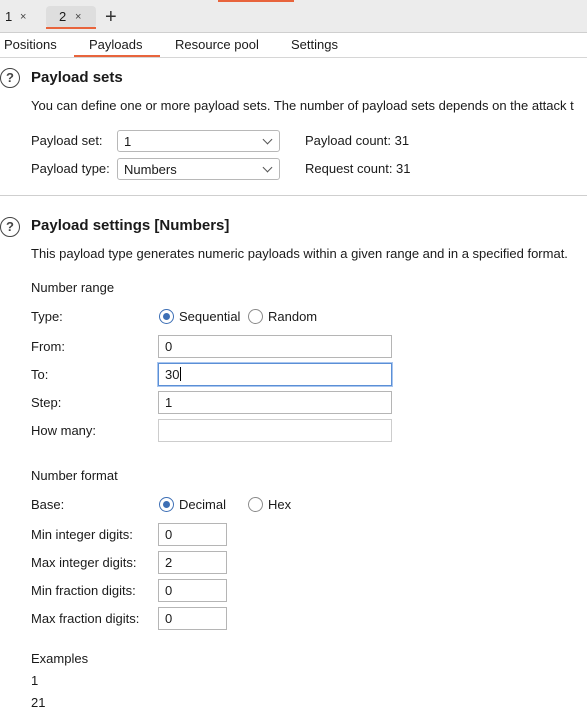 The image size is (587, 723). What do you see at coordinates (275, 374) in the screenshot?
I see `to-field: 30` at bounding box center [275, 374].